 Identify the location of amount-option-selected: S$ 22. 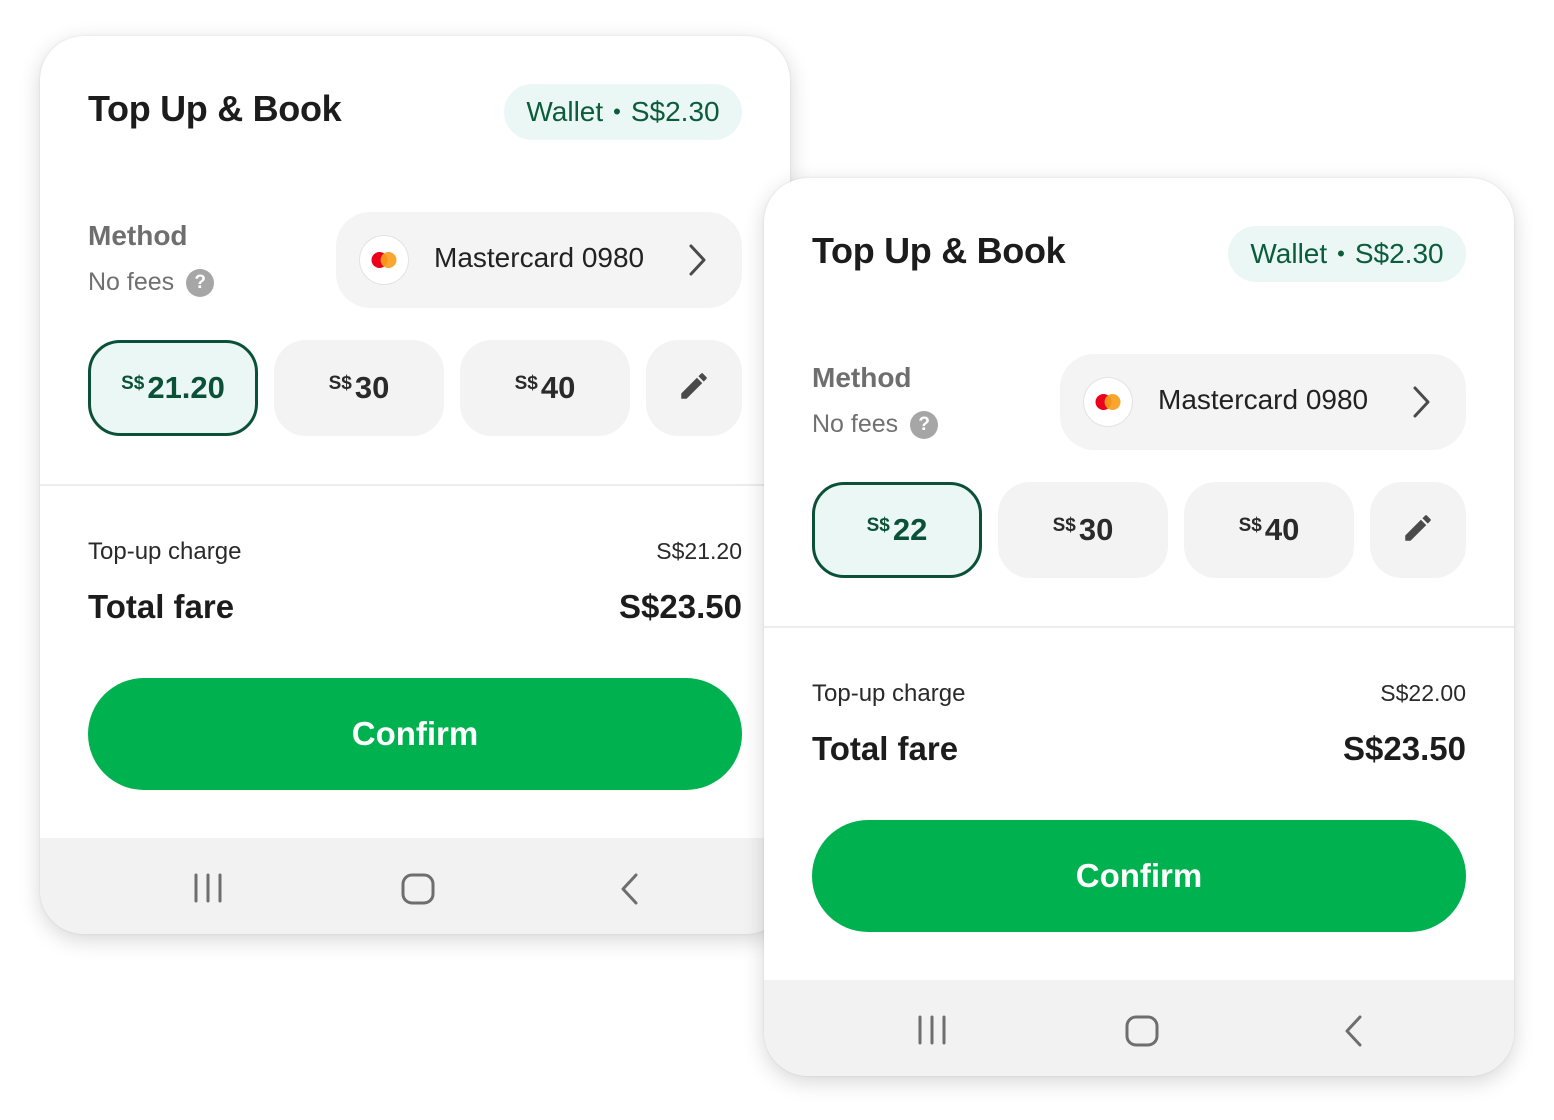
(897, 530).